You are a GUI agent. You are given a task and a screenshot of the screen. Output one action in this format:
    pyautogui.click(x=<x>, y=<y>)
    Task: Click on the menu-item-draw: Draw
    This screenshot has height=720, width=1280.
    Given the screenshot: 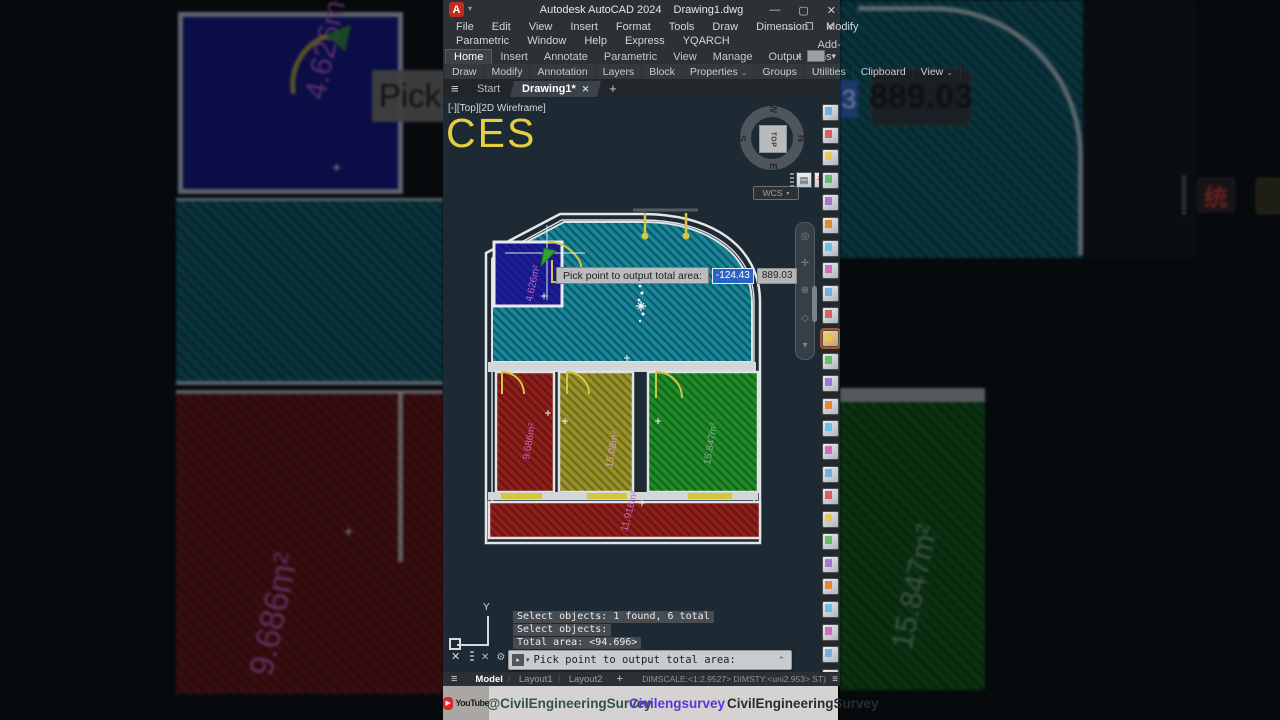 What is the action you would take?
    pyautogui.click(x=725, y=27)
    